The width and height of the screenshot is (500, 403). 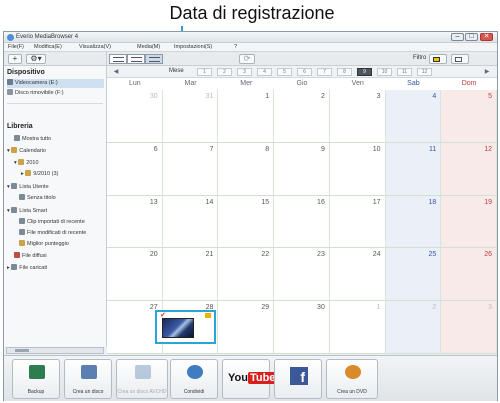 I want to click on calendar-day-cell: 26, so click(x=469, y=275).